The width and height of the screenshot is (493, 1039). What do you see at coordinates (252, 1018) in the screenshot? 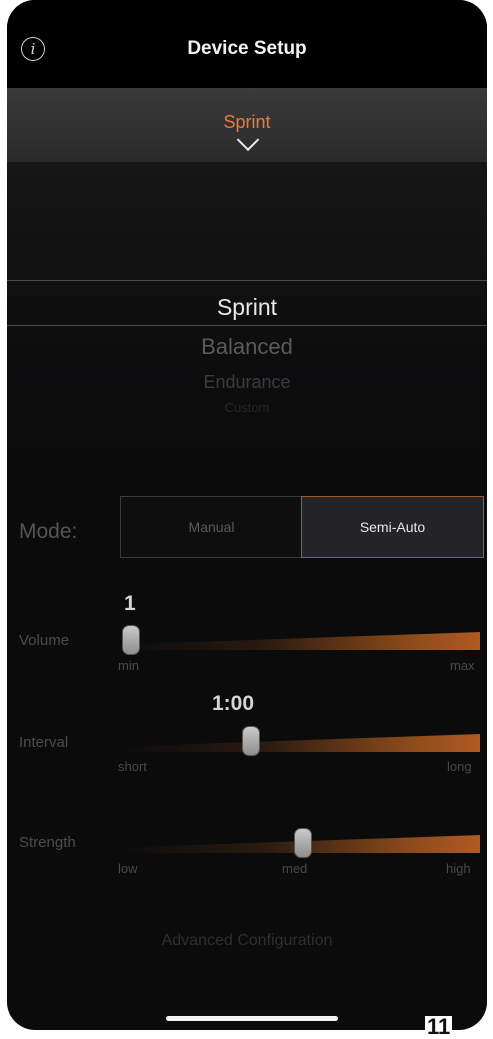
I see `home-indicator` at bounding box center [252, 1018].